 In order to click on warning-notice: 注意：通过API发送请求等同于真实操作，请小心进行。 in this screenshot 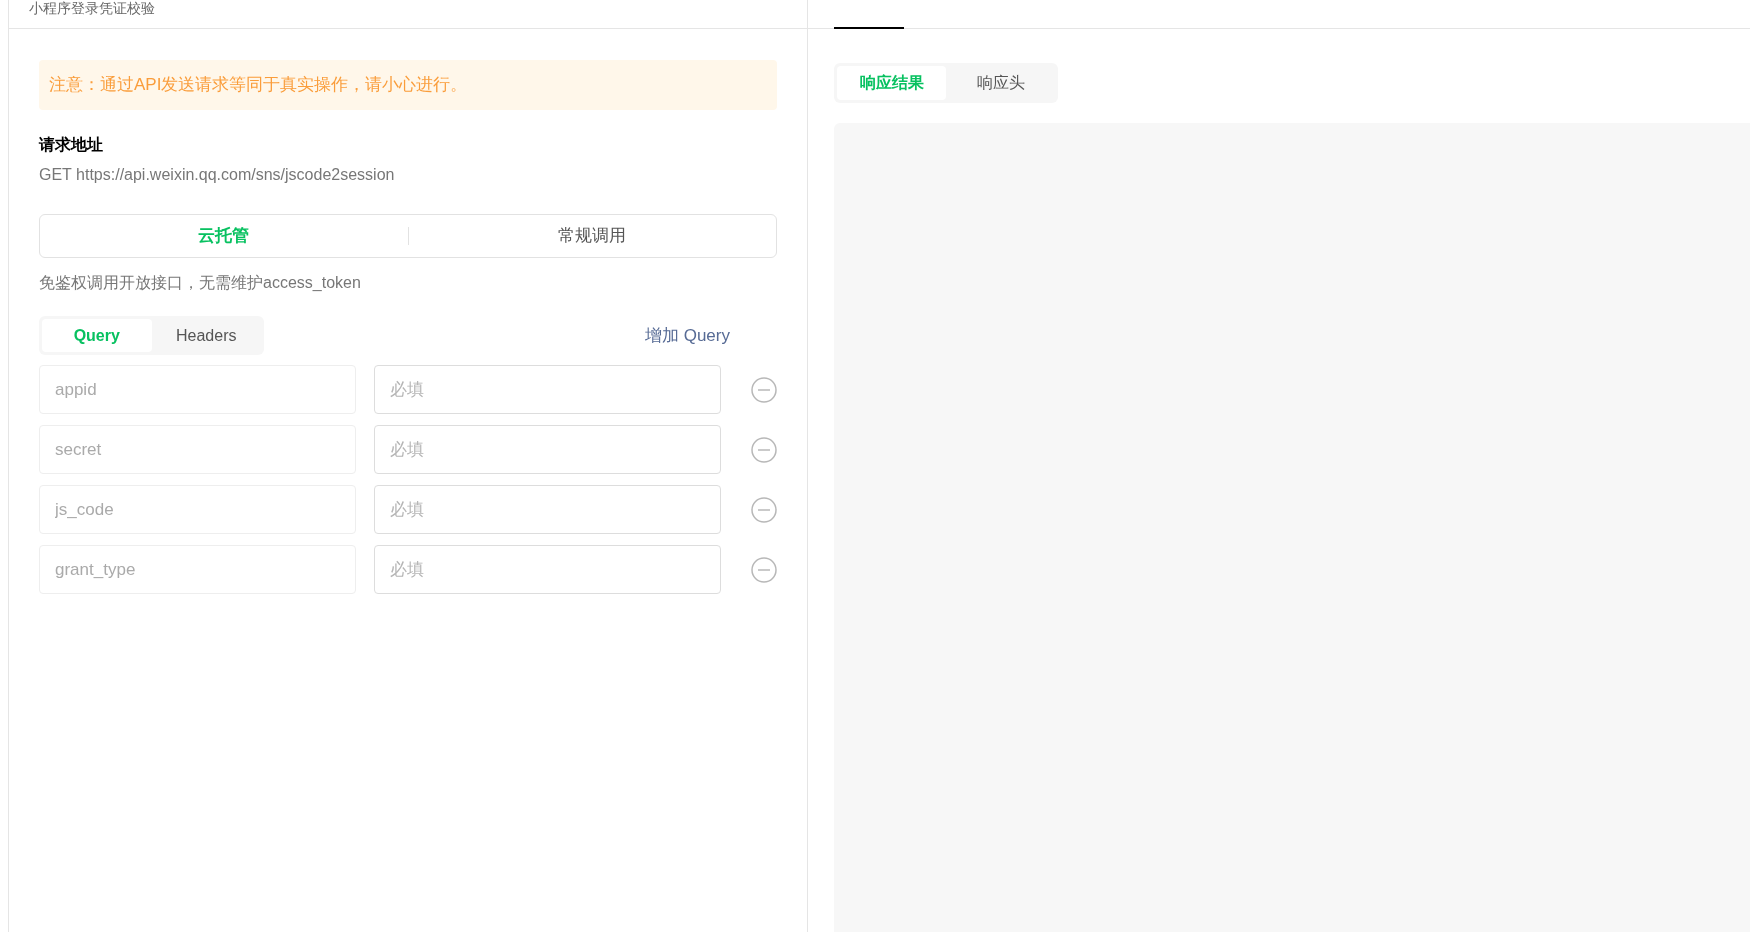, I will do `click(408, 85)`.